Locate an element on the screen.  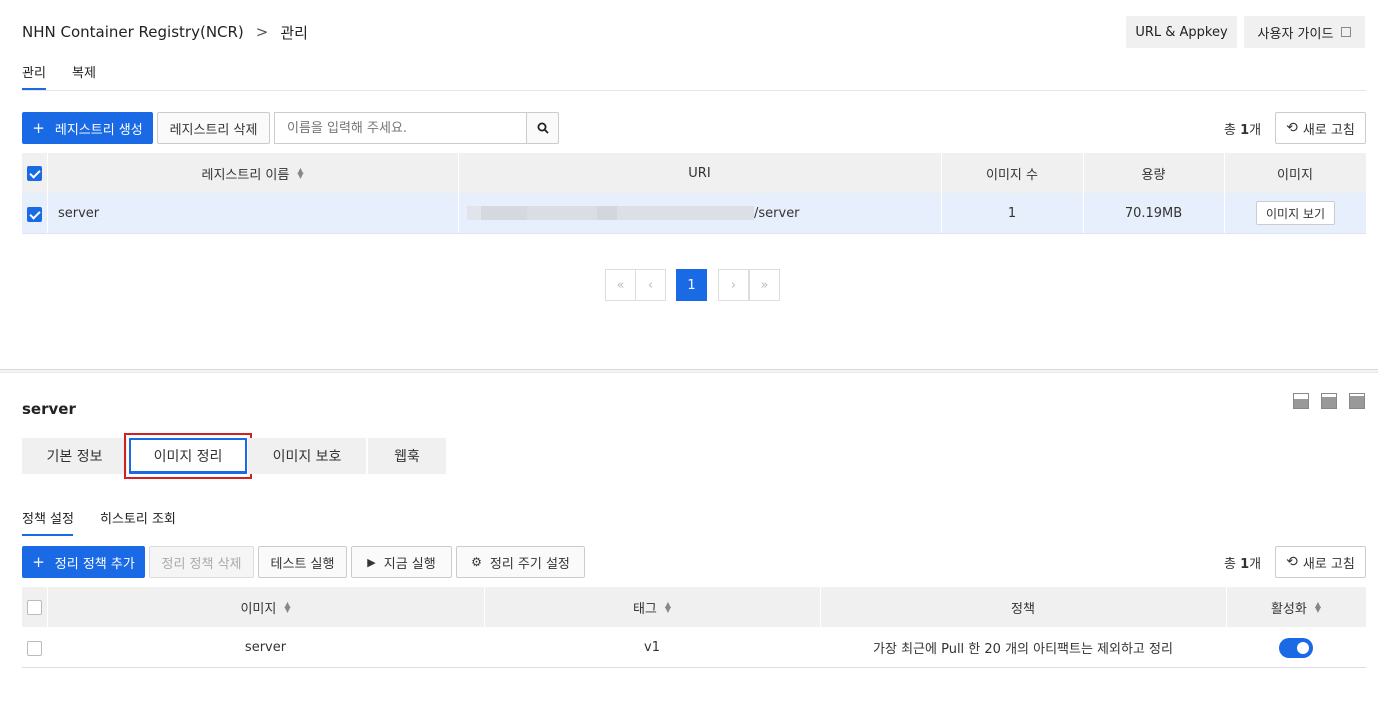
subtab-underline is located at coordinates (47, 535).